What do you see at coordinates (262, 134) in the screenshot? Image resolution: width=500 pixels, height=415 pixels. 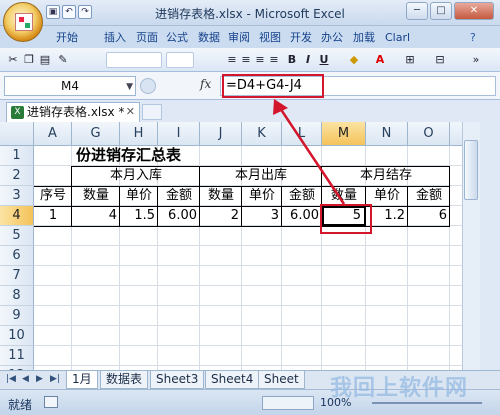 I see `column-header-k: K` at bounding box center [262, 134].